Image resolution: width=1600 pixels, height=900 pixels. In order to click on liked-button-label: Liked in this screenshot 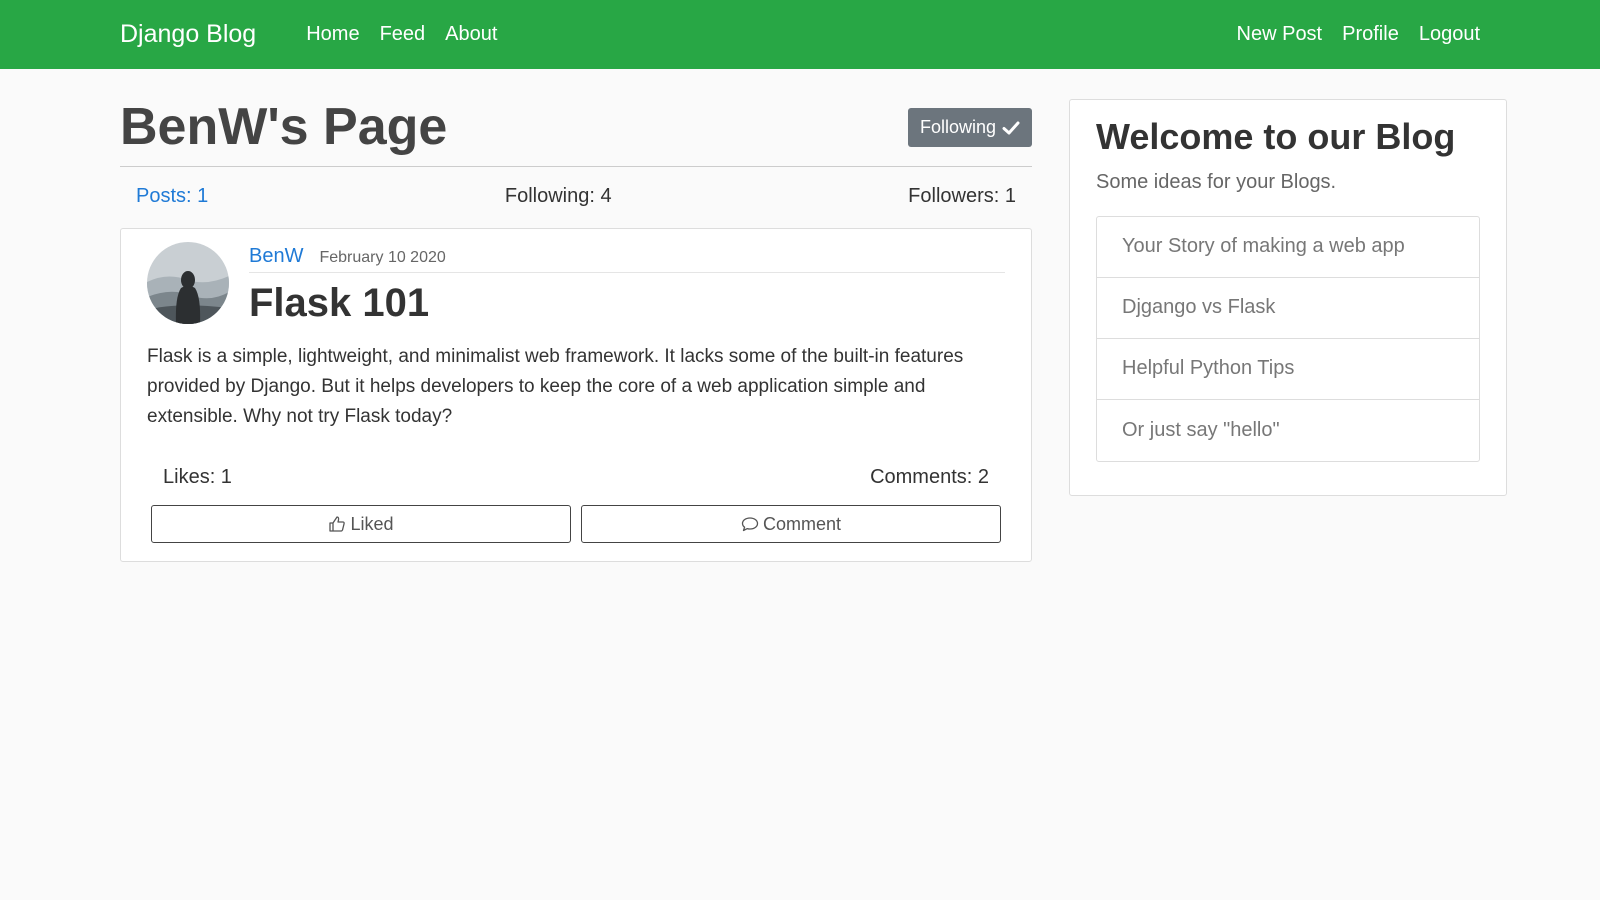, I will do `click(372, 523)`.